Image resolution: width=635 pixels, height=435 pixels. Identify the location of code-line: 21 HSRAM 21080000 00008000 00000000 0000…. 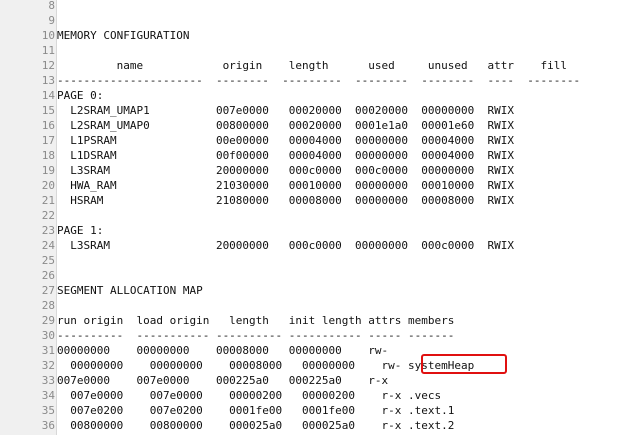
(317, 200).